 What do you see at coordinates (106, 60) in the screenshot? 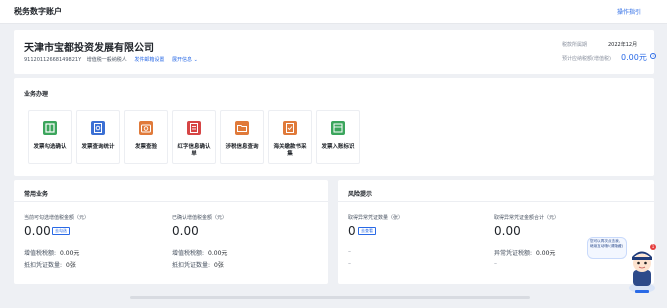
I see `taxpayer-type: 增值税一般纳税人` at bounding box center [106, 60].